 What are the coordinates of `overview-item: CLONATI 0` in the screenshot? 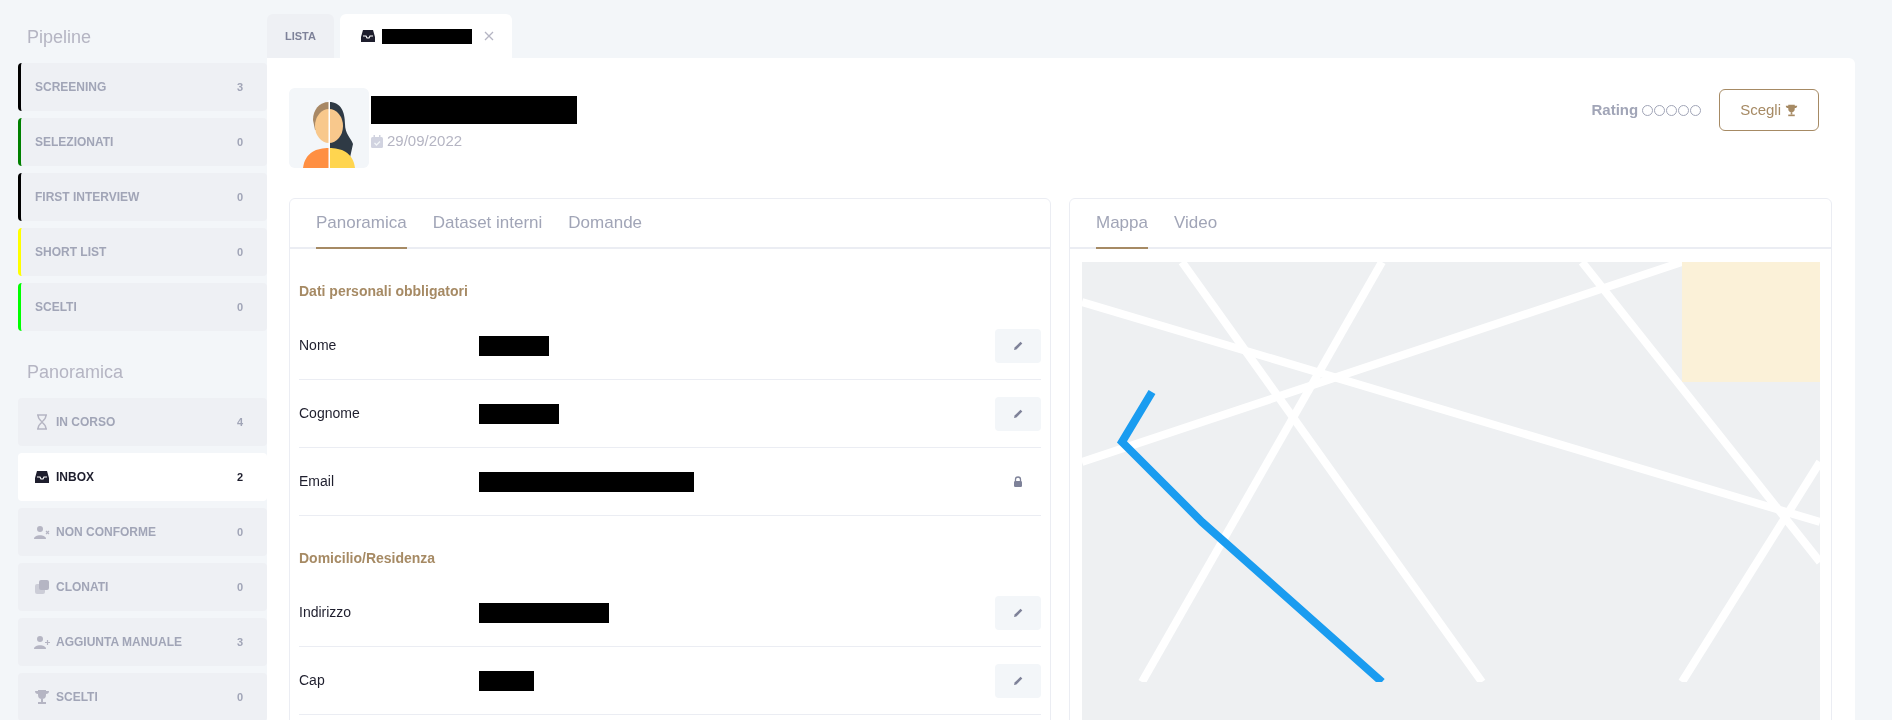 It's located at (142, 587).